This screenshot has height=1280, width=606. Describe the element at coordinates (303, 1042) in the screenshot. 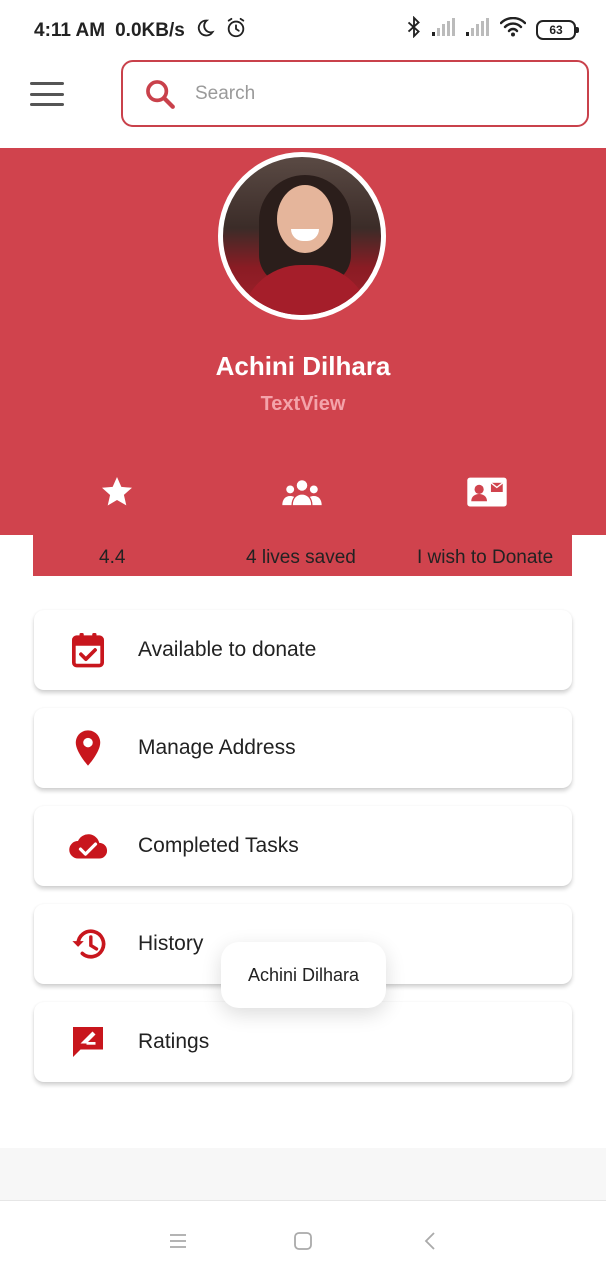

I see `menu-item-ratings: Ratings` at that location.